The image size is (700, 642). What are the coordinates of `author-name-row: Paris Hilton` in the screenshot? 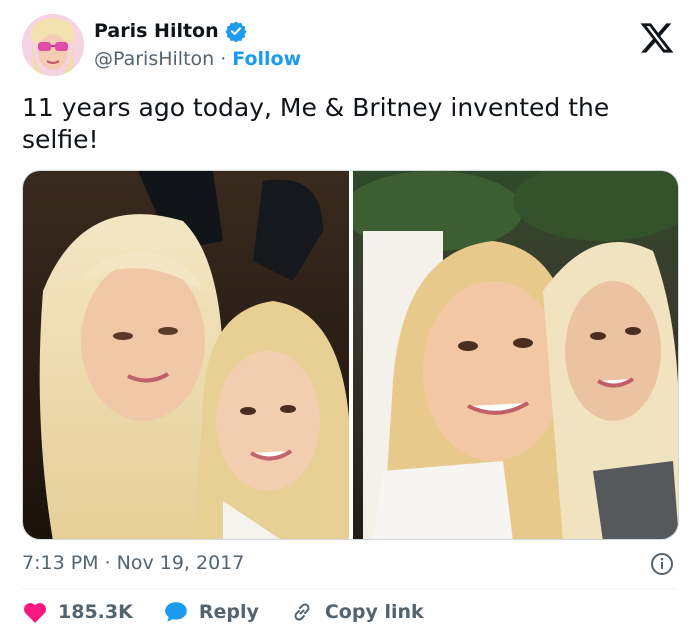 It's located at (170, 31).